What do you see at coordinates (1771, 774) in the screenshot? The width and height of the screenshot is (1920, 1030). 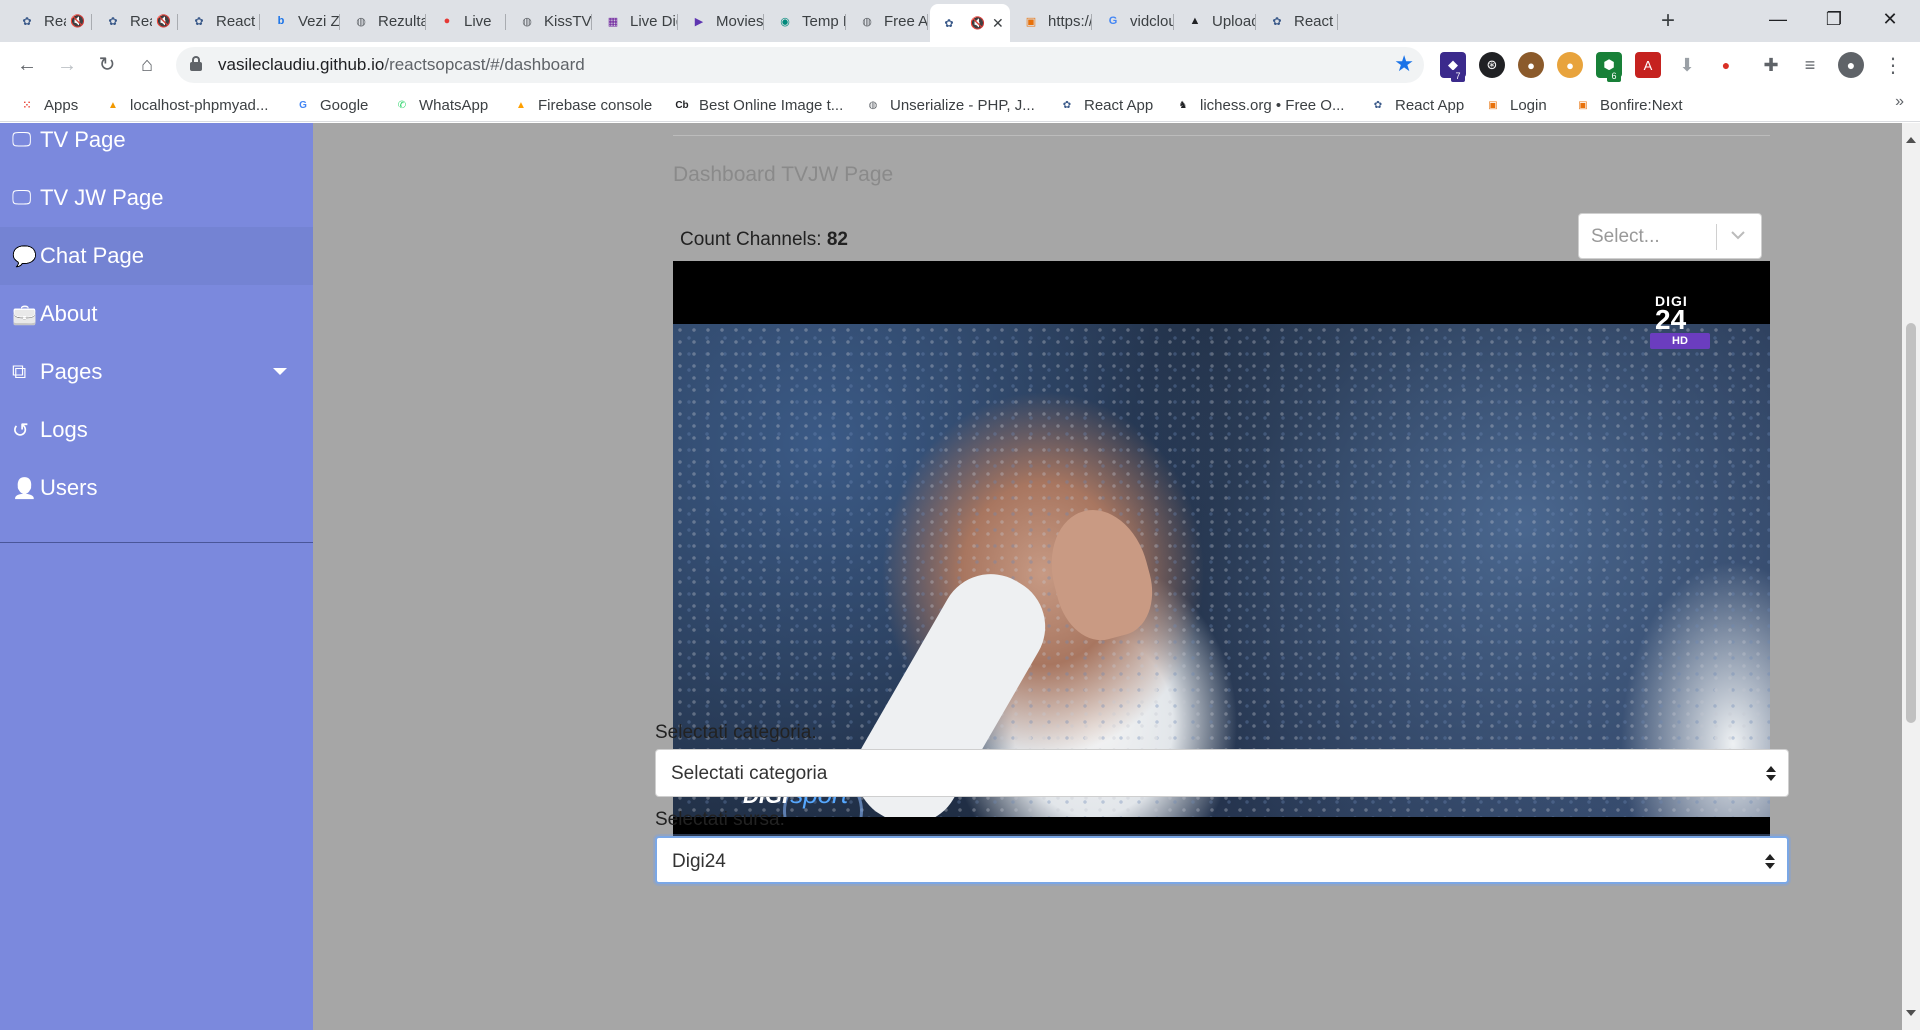 I see `select-arrows-icon` at bounding box center [1771, 774].